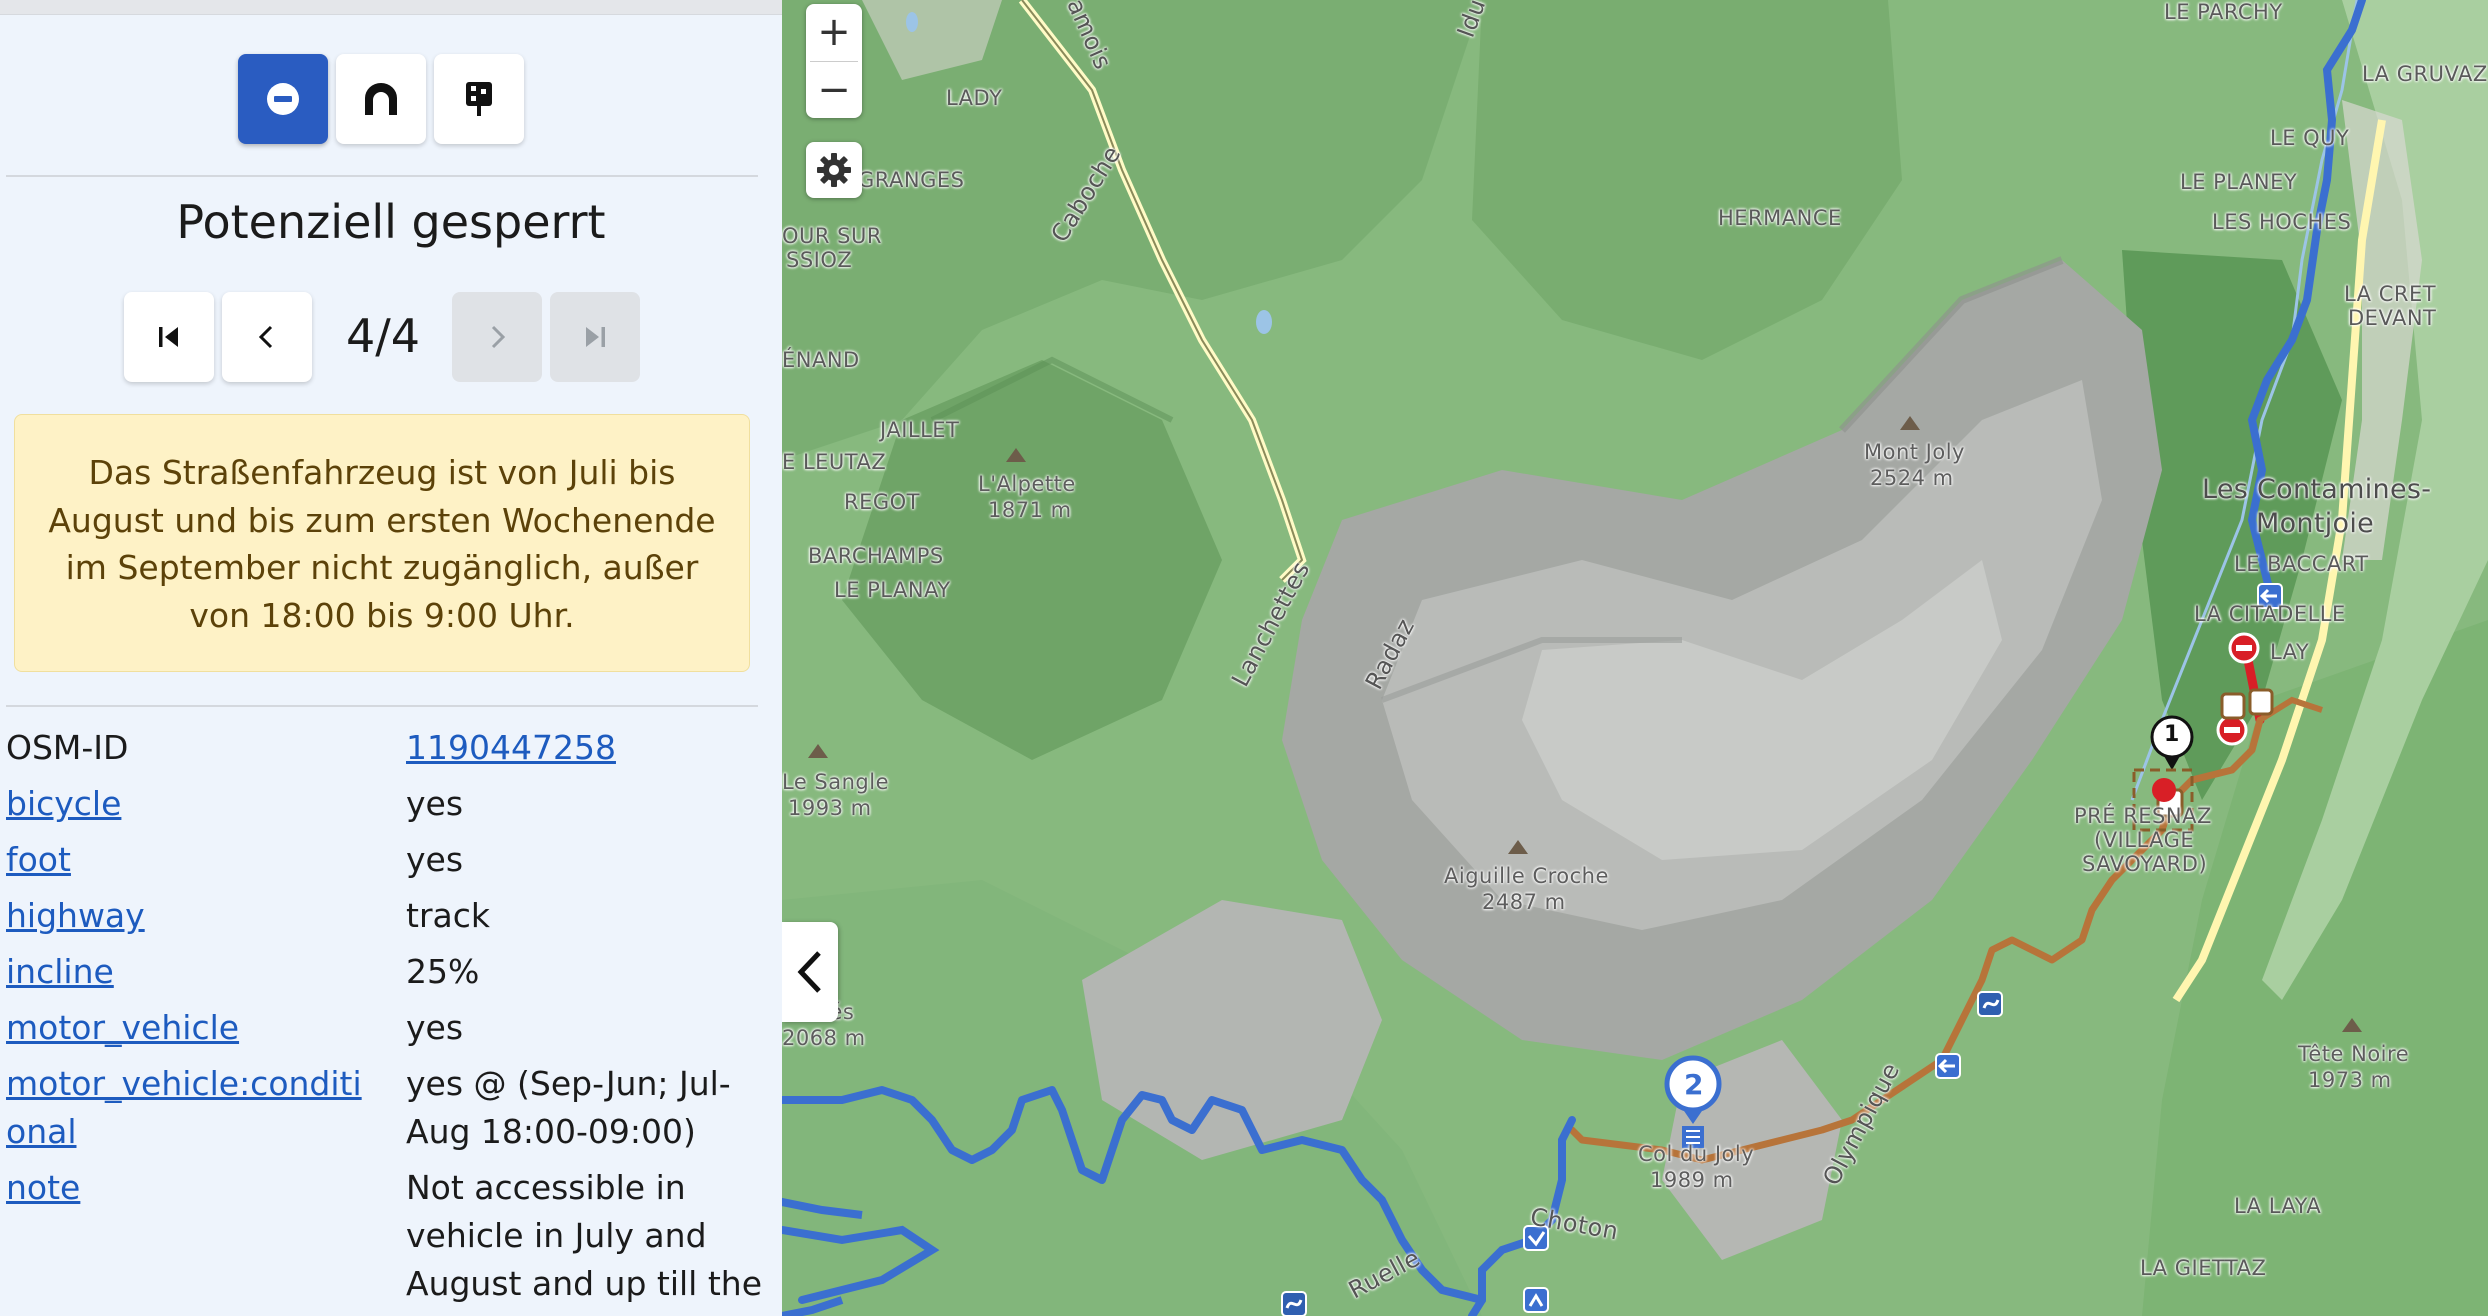  Describe the element at coordinates (391, 222) in the screenshot. I see `panel-title: Potenziell gesperrt` at that location.